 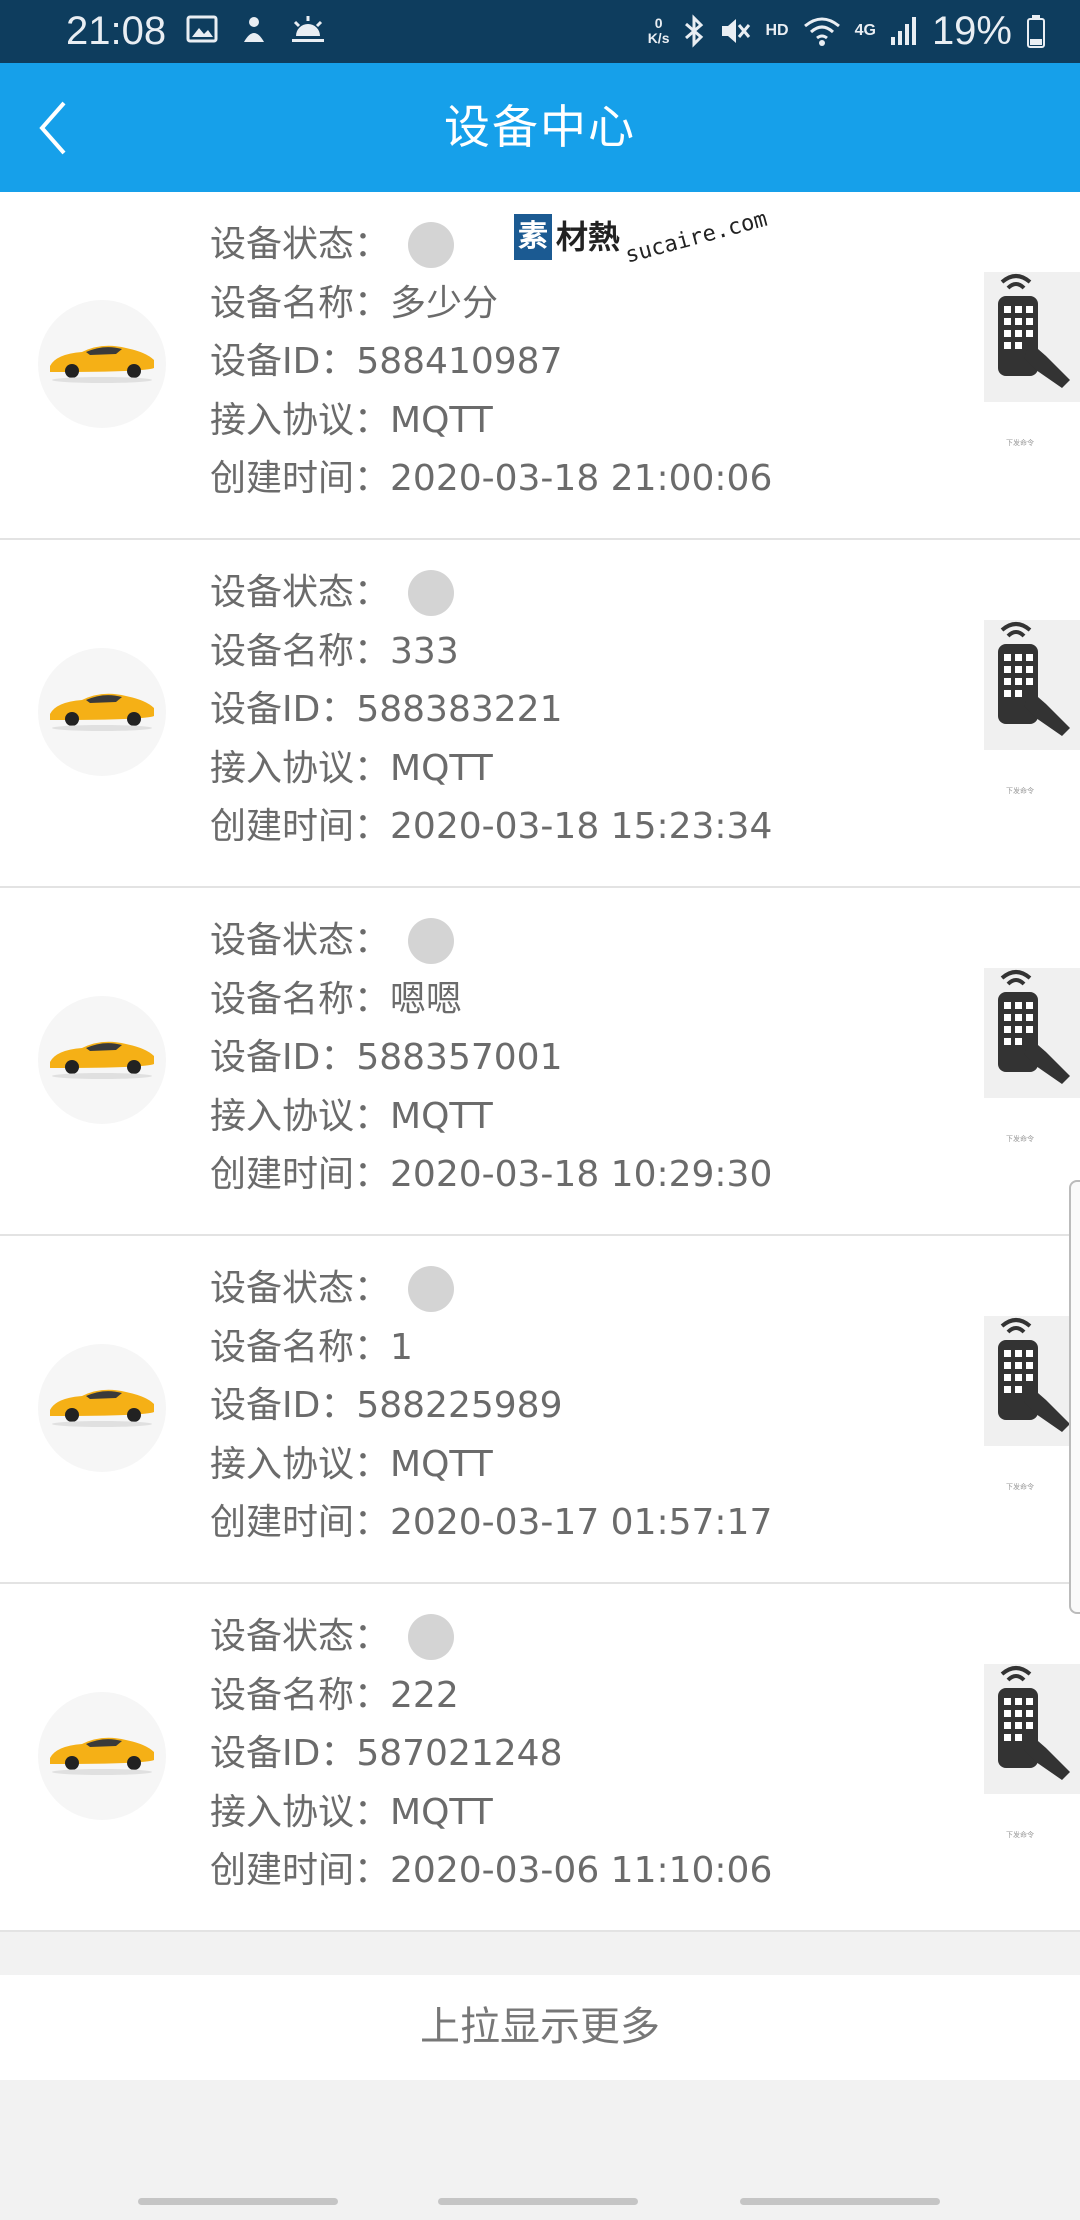 I want to click on net-speed: 0 K/s, so click(x=658, y=30).